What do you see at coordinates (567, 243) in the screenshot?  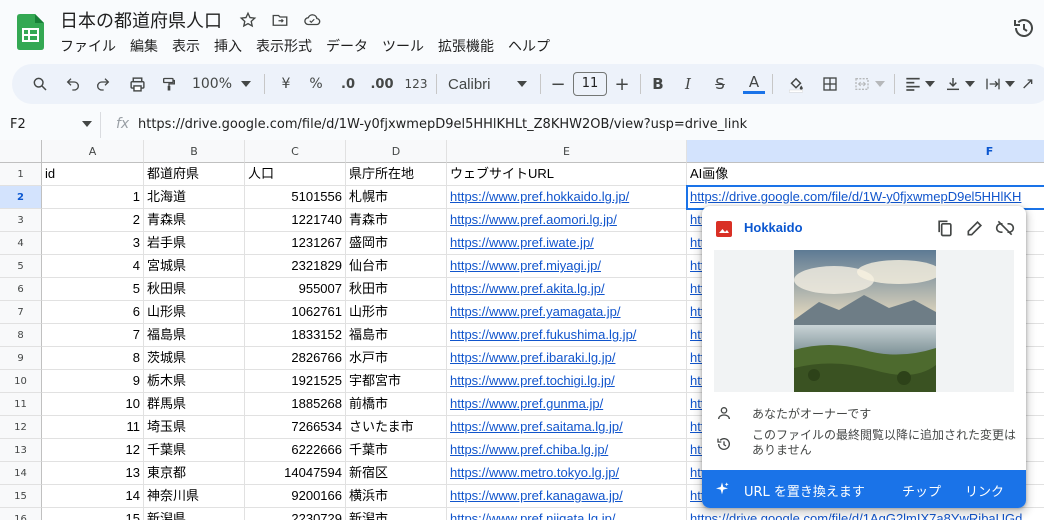 I see `link-cell: https://www.pref.iwate.jp/` at bounding box center [567, 243].